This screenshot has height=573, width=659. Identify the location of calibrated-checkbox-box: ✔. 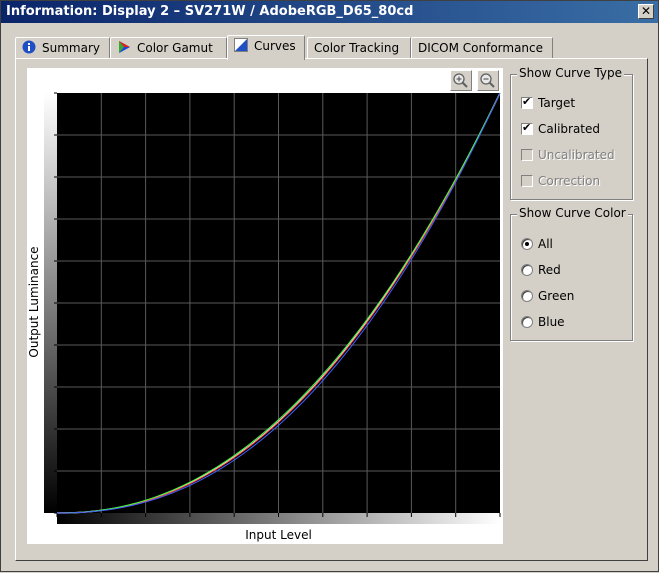
(527, 128).